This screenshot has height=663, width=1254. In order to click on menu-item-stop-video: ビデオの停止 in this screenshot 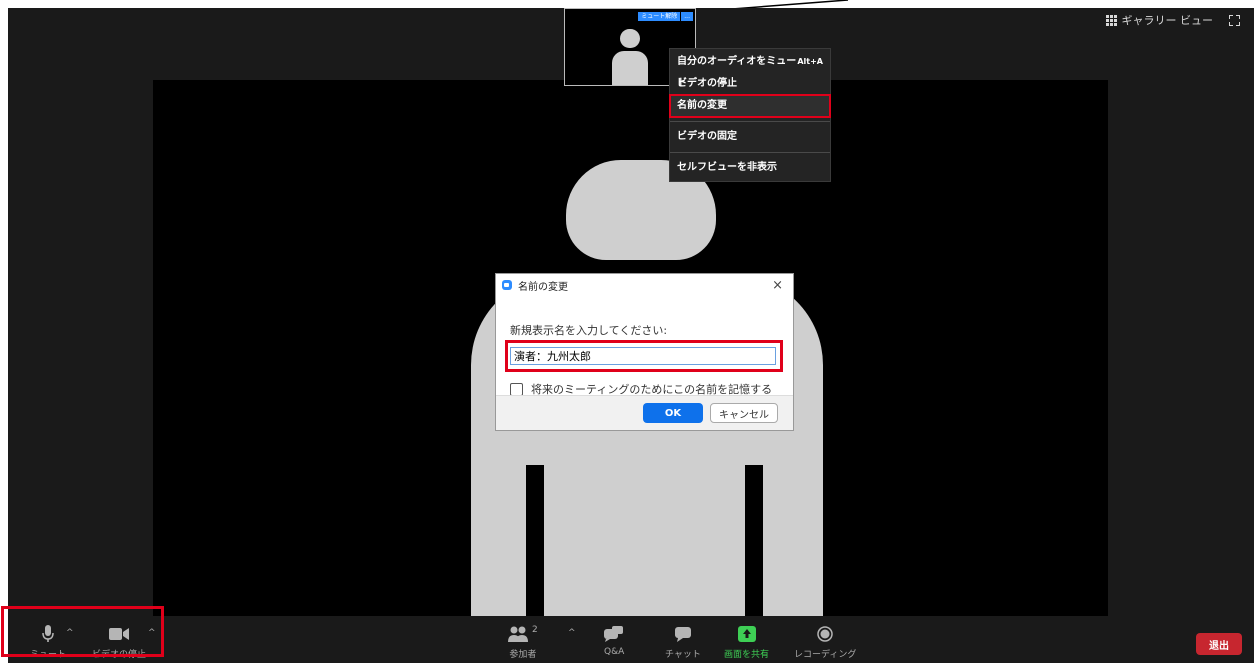, I will do `click(750, 84)`.